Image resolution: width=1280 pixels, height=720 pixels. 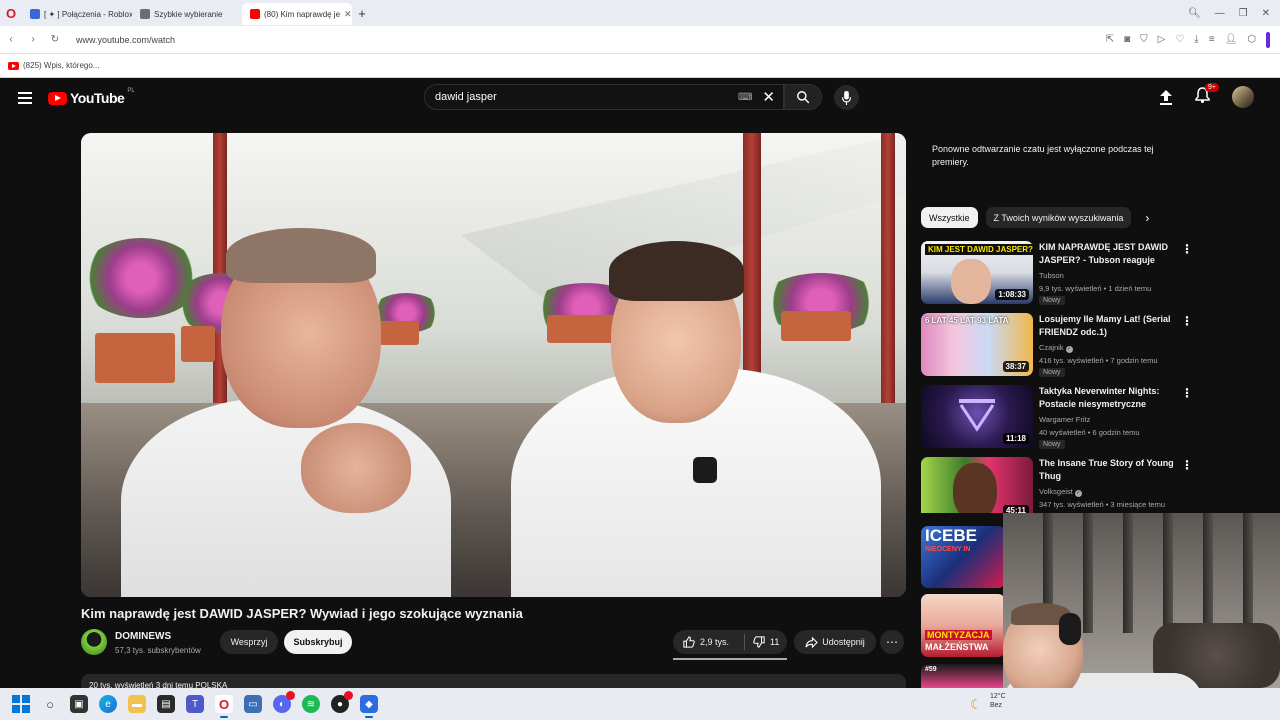 What do you see at coordinates (11, 39) in the screenshot?
I see `back-icon: ‹` at bounding box center [11, 39].